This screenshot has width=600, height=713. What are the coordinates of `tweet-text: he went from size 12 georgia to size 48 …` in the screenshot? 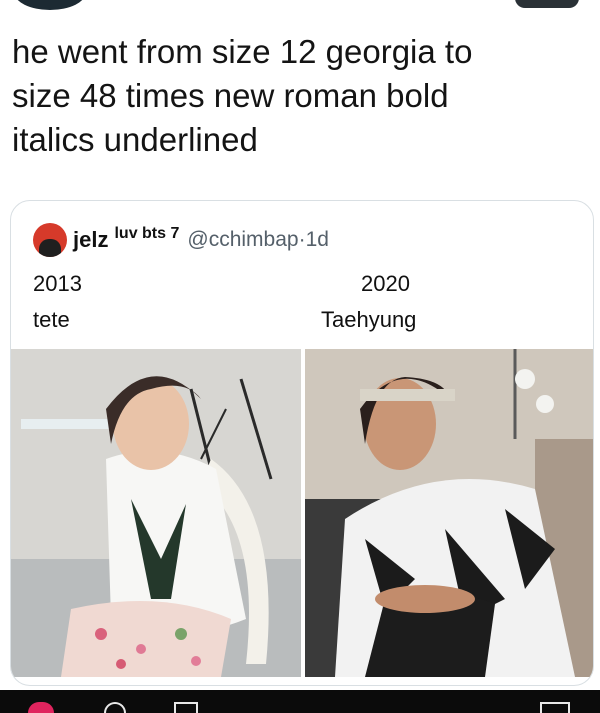 It's located at (242, 95).